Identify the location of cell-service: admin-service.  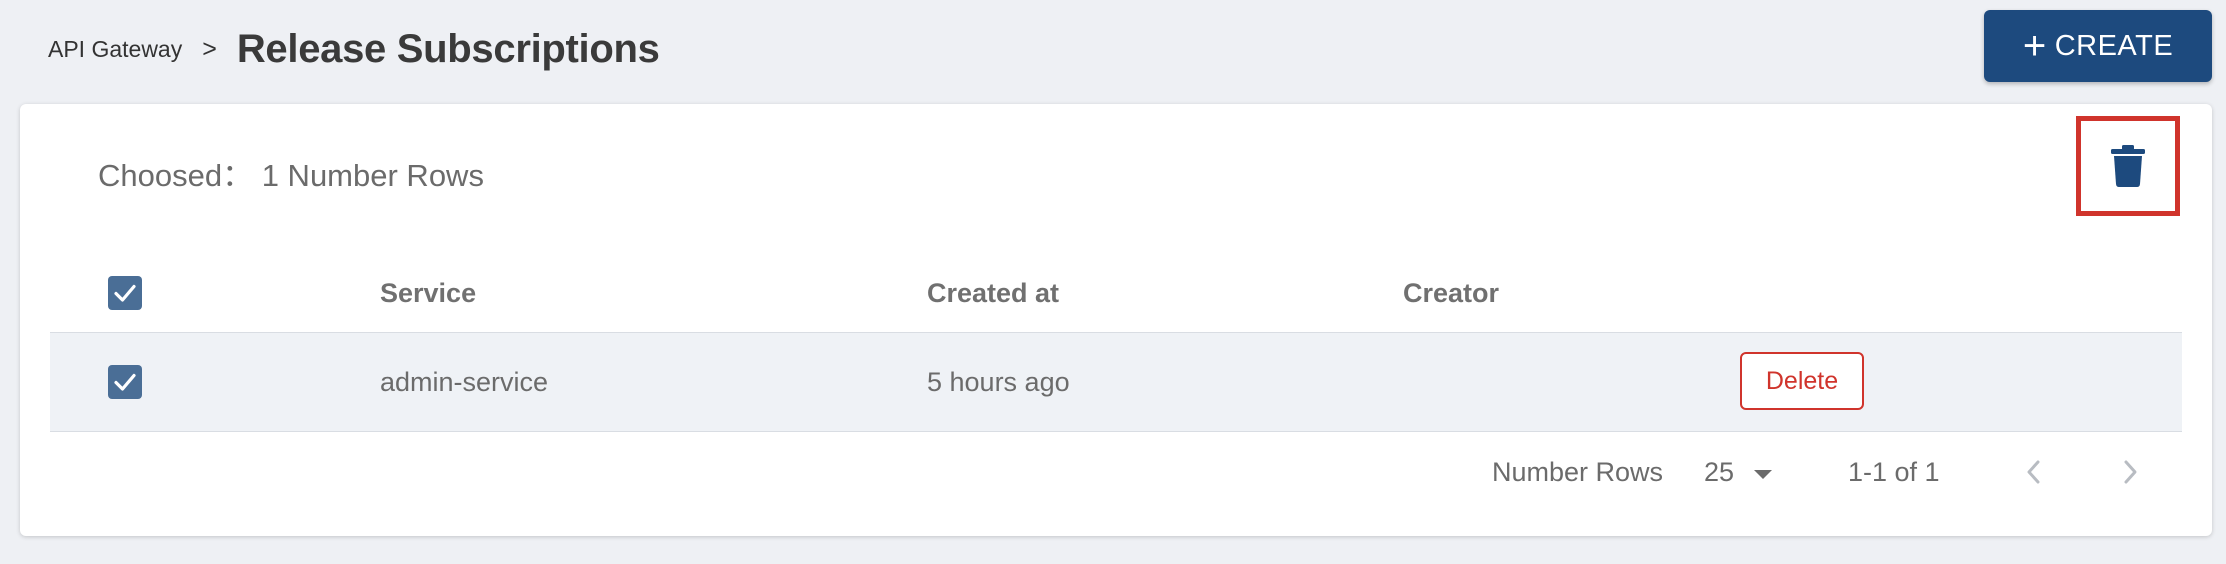
(464, 381).